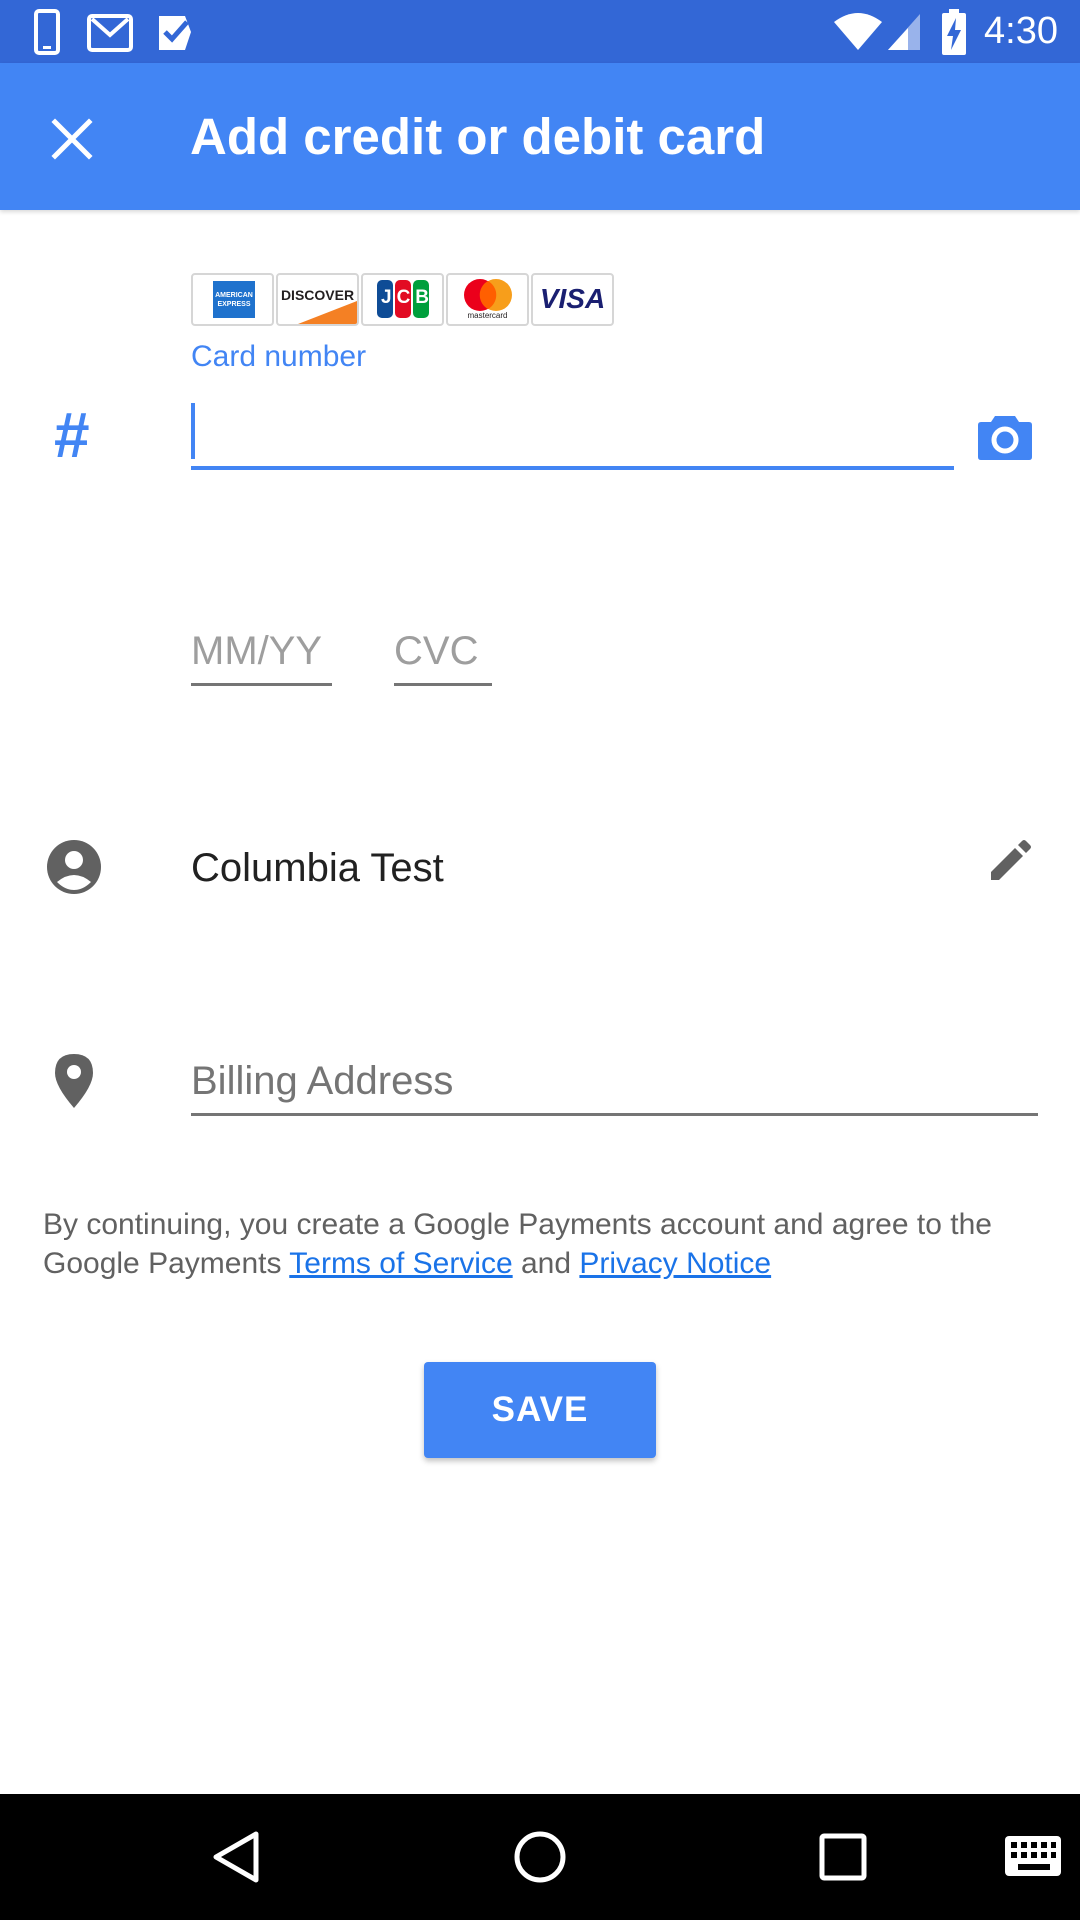  What do you see at coordinates (74, 1081) in the screenshot?
I see `location-pin-icon` at bounding box center [74, 1081].